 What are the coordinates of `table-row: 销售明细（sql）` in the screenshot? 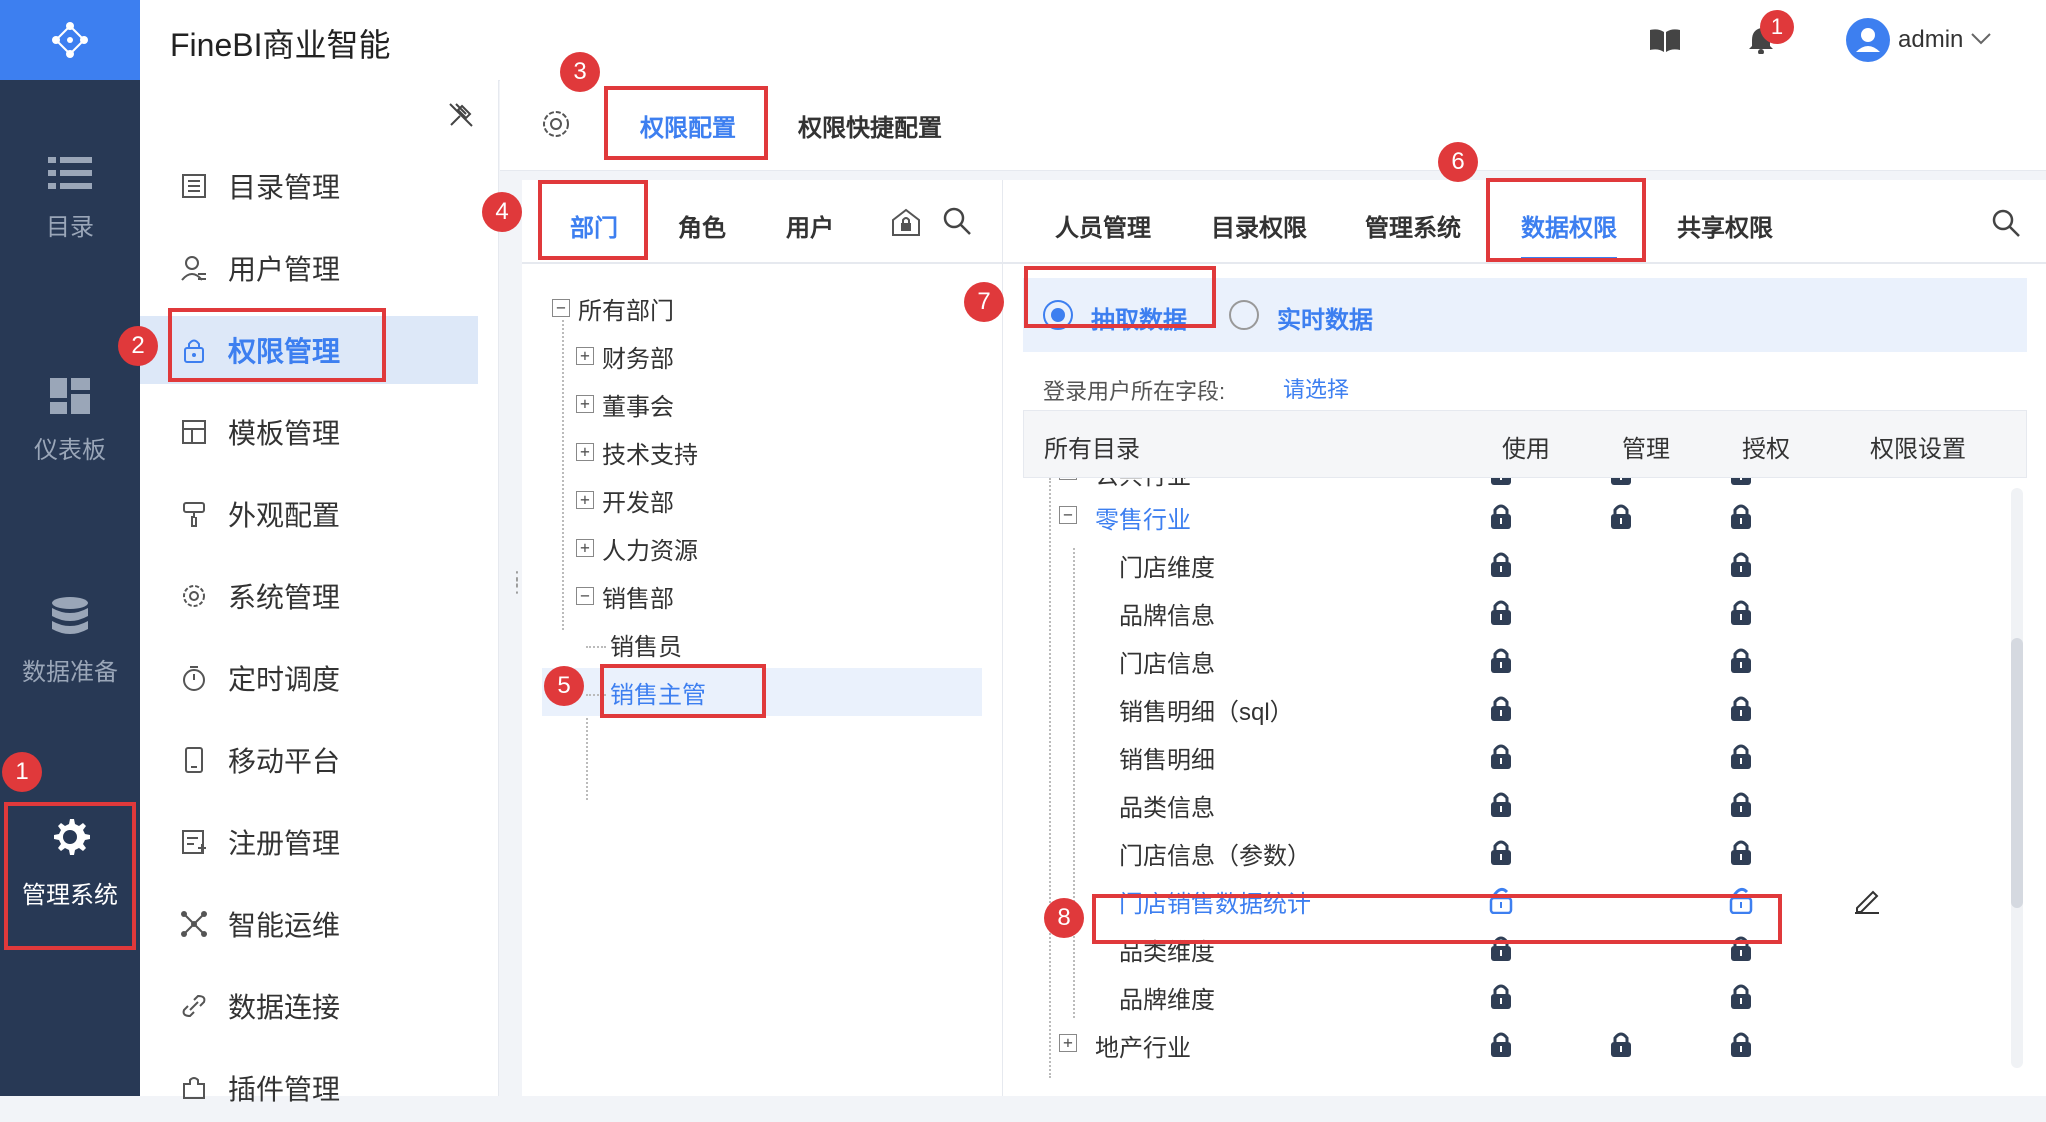 It's located at (1523, 708).